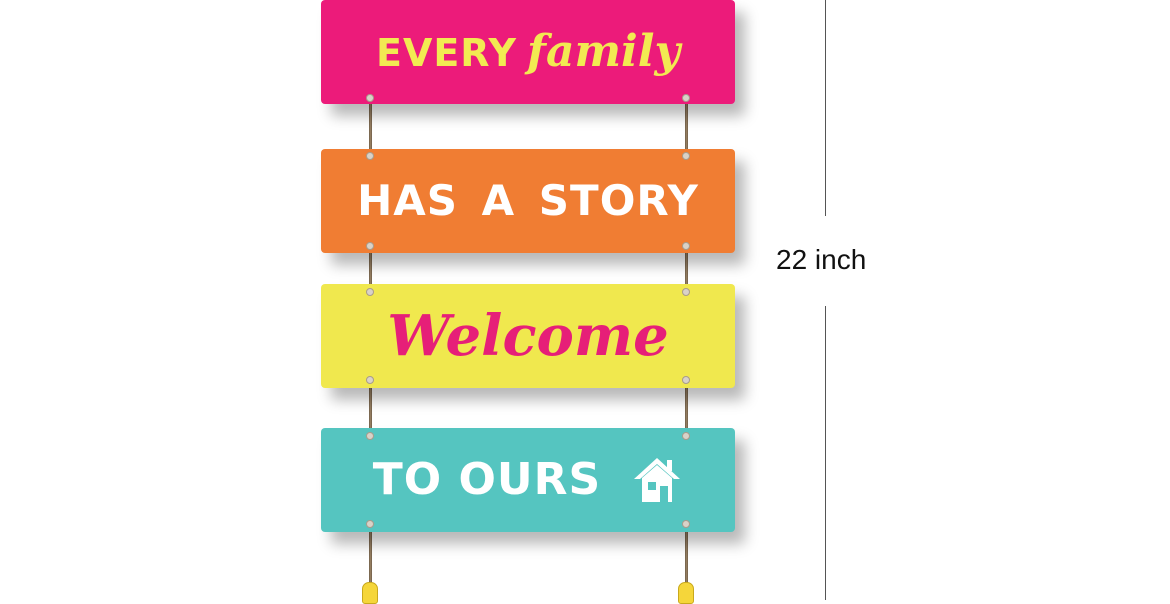  Describe the element at coordinates (370, 593) in the screenshot. I see `hook-left` at that location.